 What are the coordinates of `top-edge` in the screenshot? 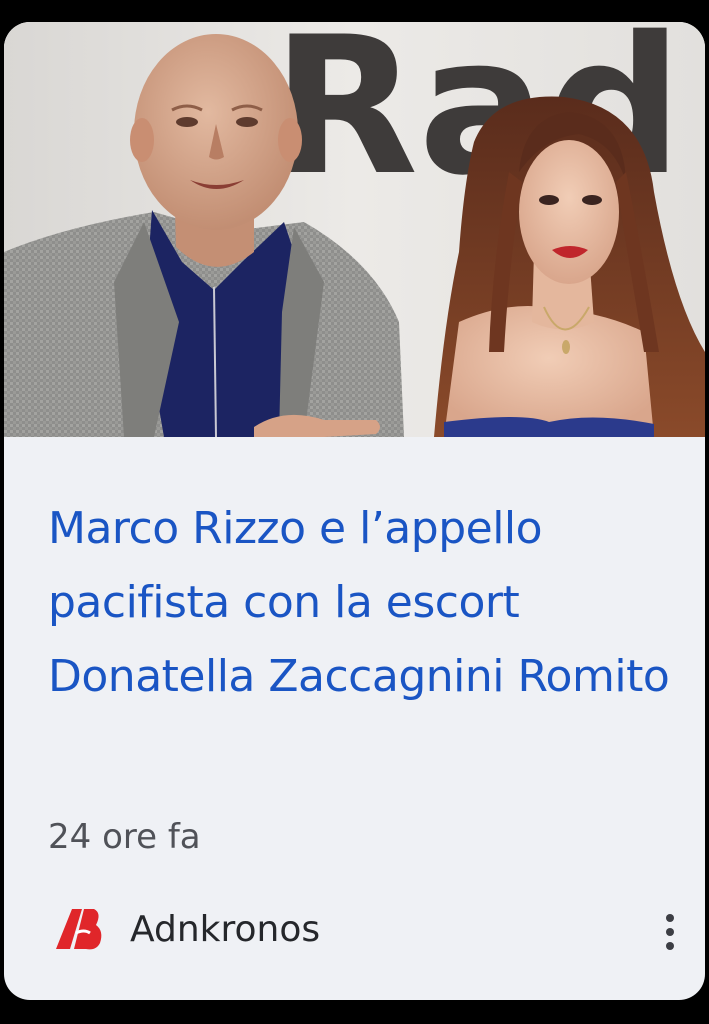 It's located at (354, 11).